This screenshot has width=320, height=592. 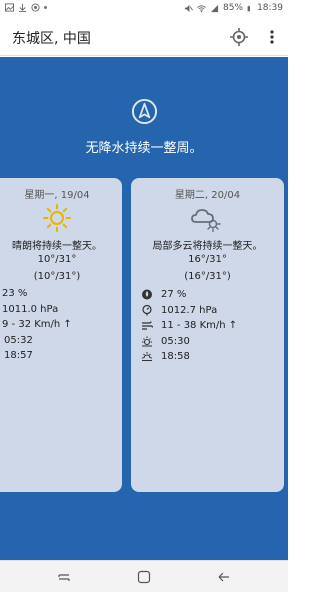 What do you see at coordinates (163, 294) in the screenshot?
I see `card-humidity: 27 %` at bounding box center [163, 294].